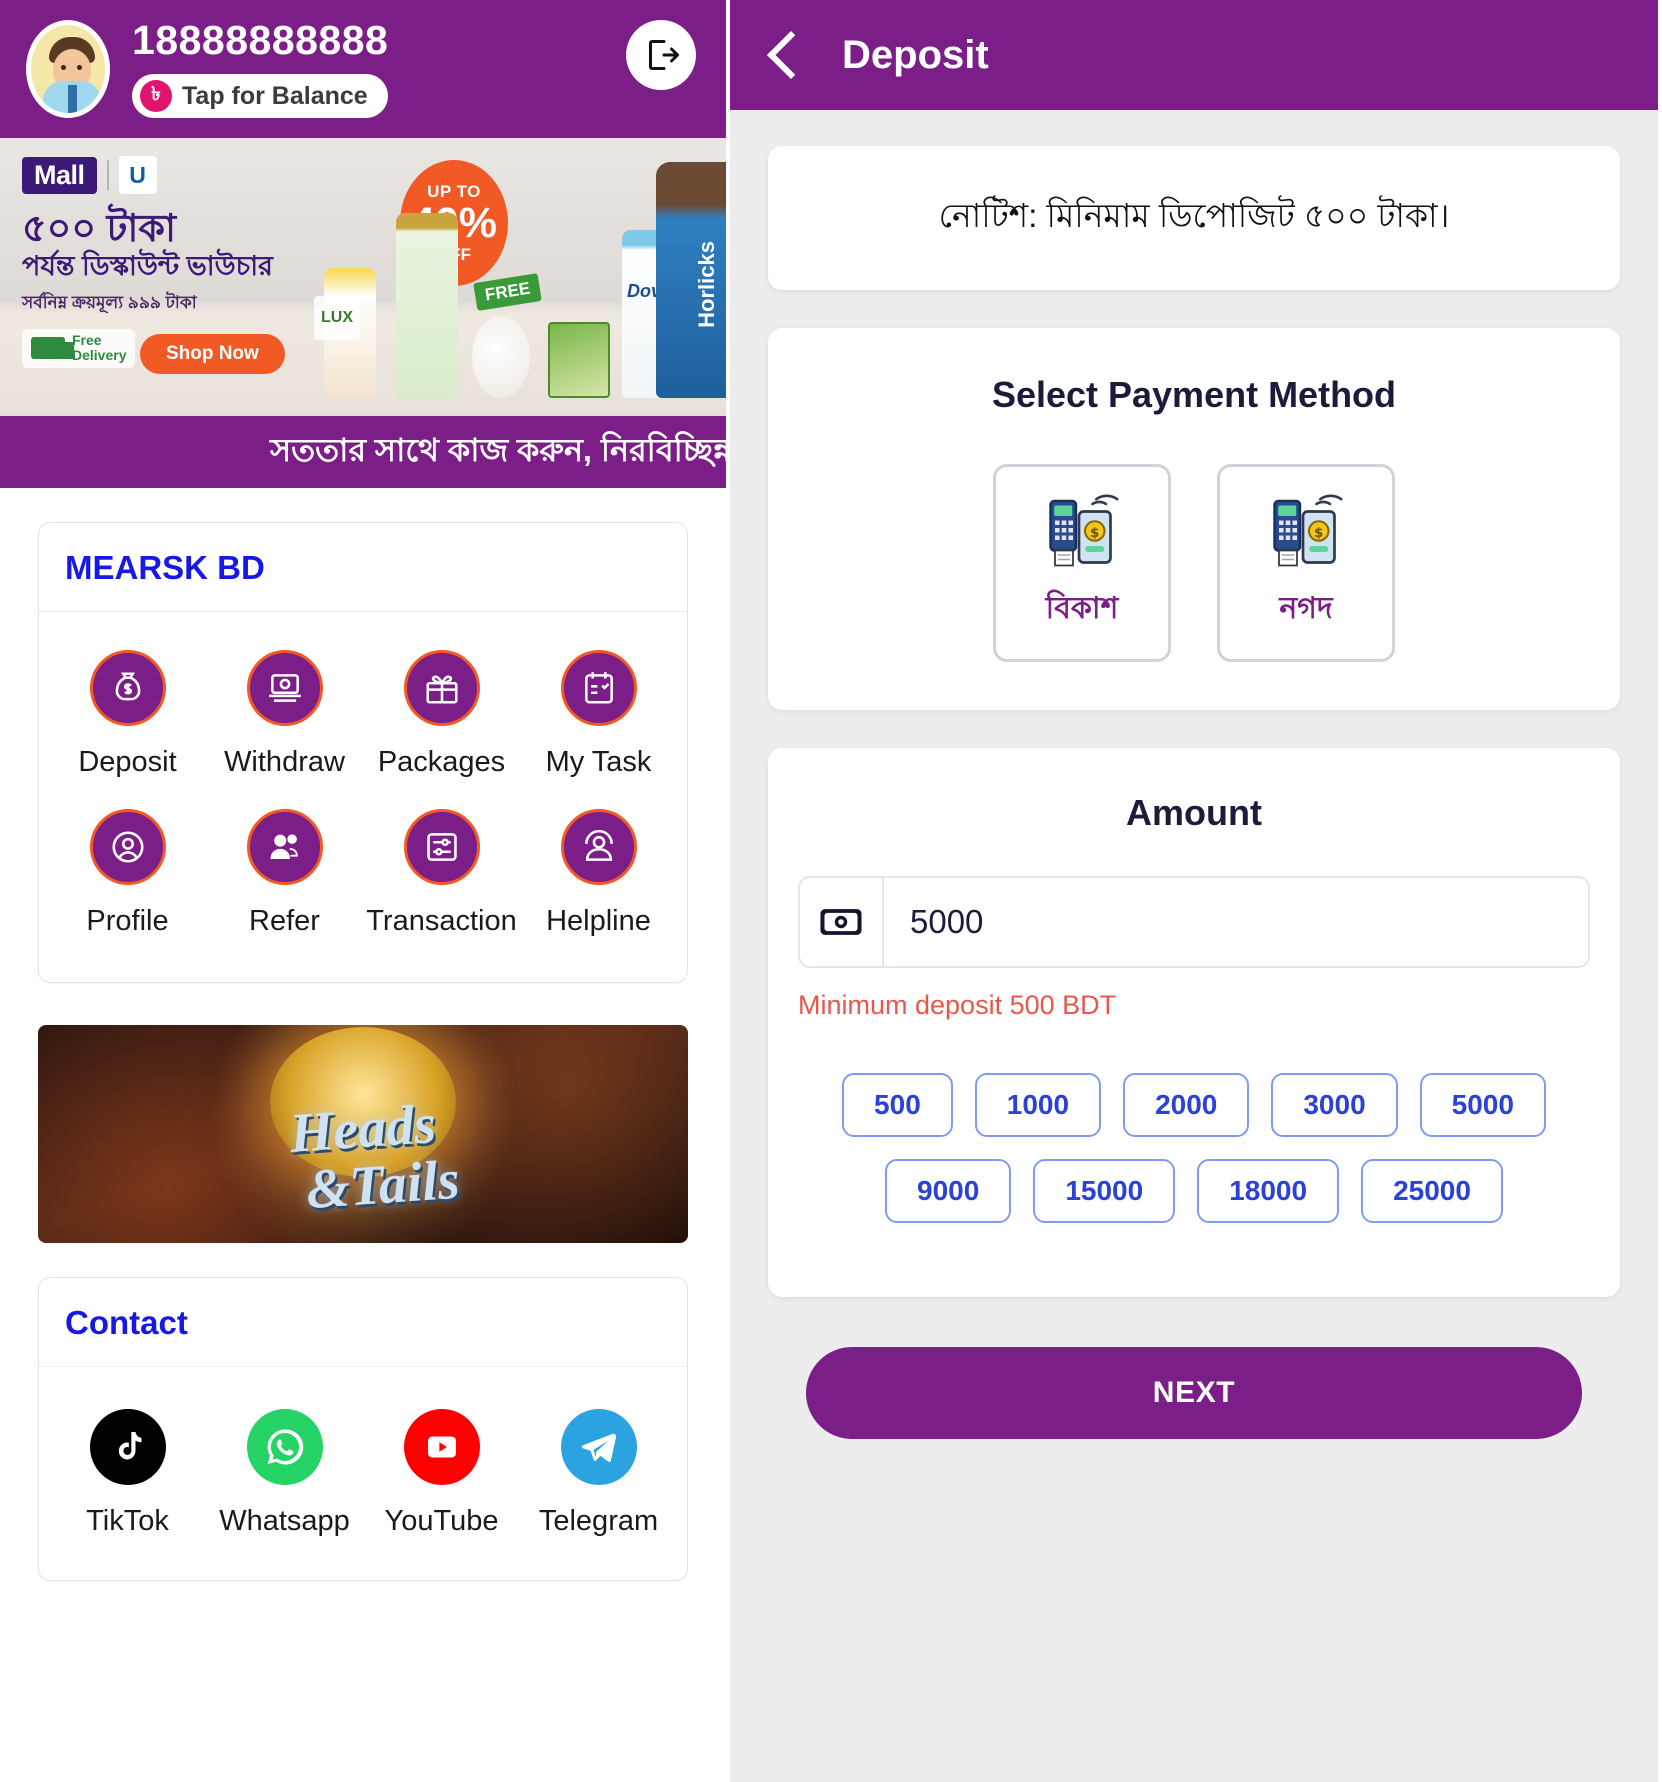  I want to click on whatsapp-icon, so click(284, 1447).